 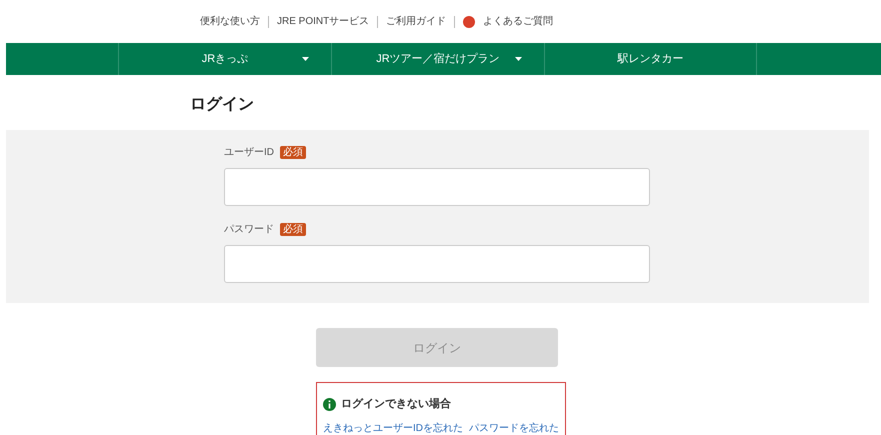 What do you see at coordinates (393, 427) in the screenshot?
I see `help-link: えきねっとユーザーIDを忘れた` at bounding box center [393, 427].